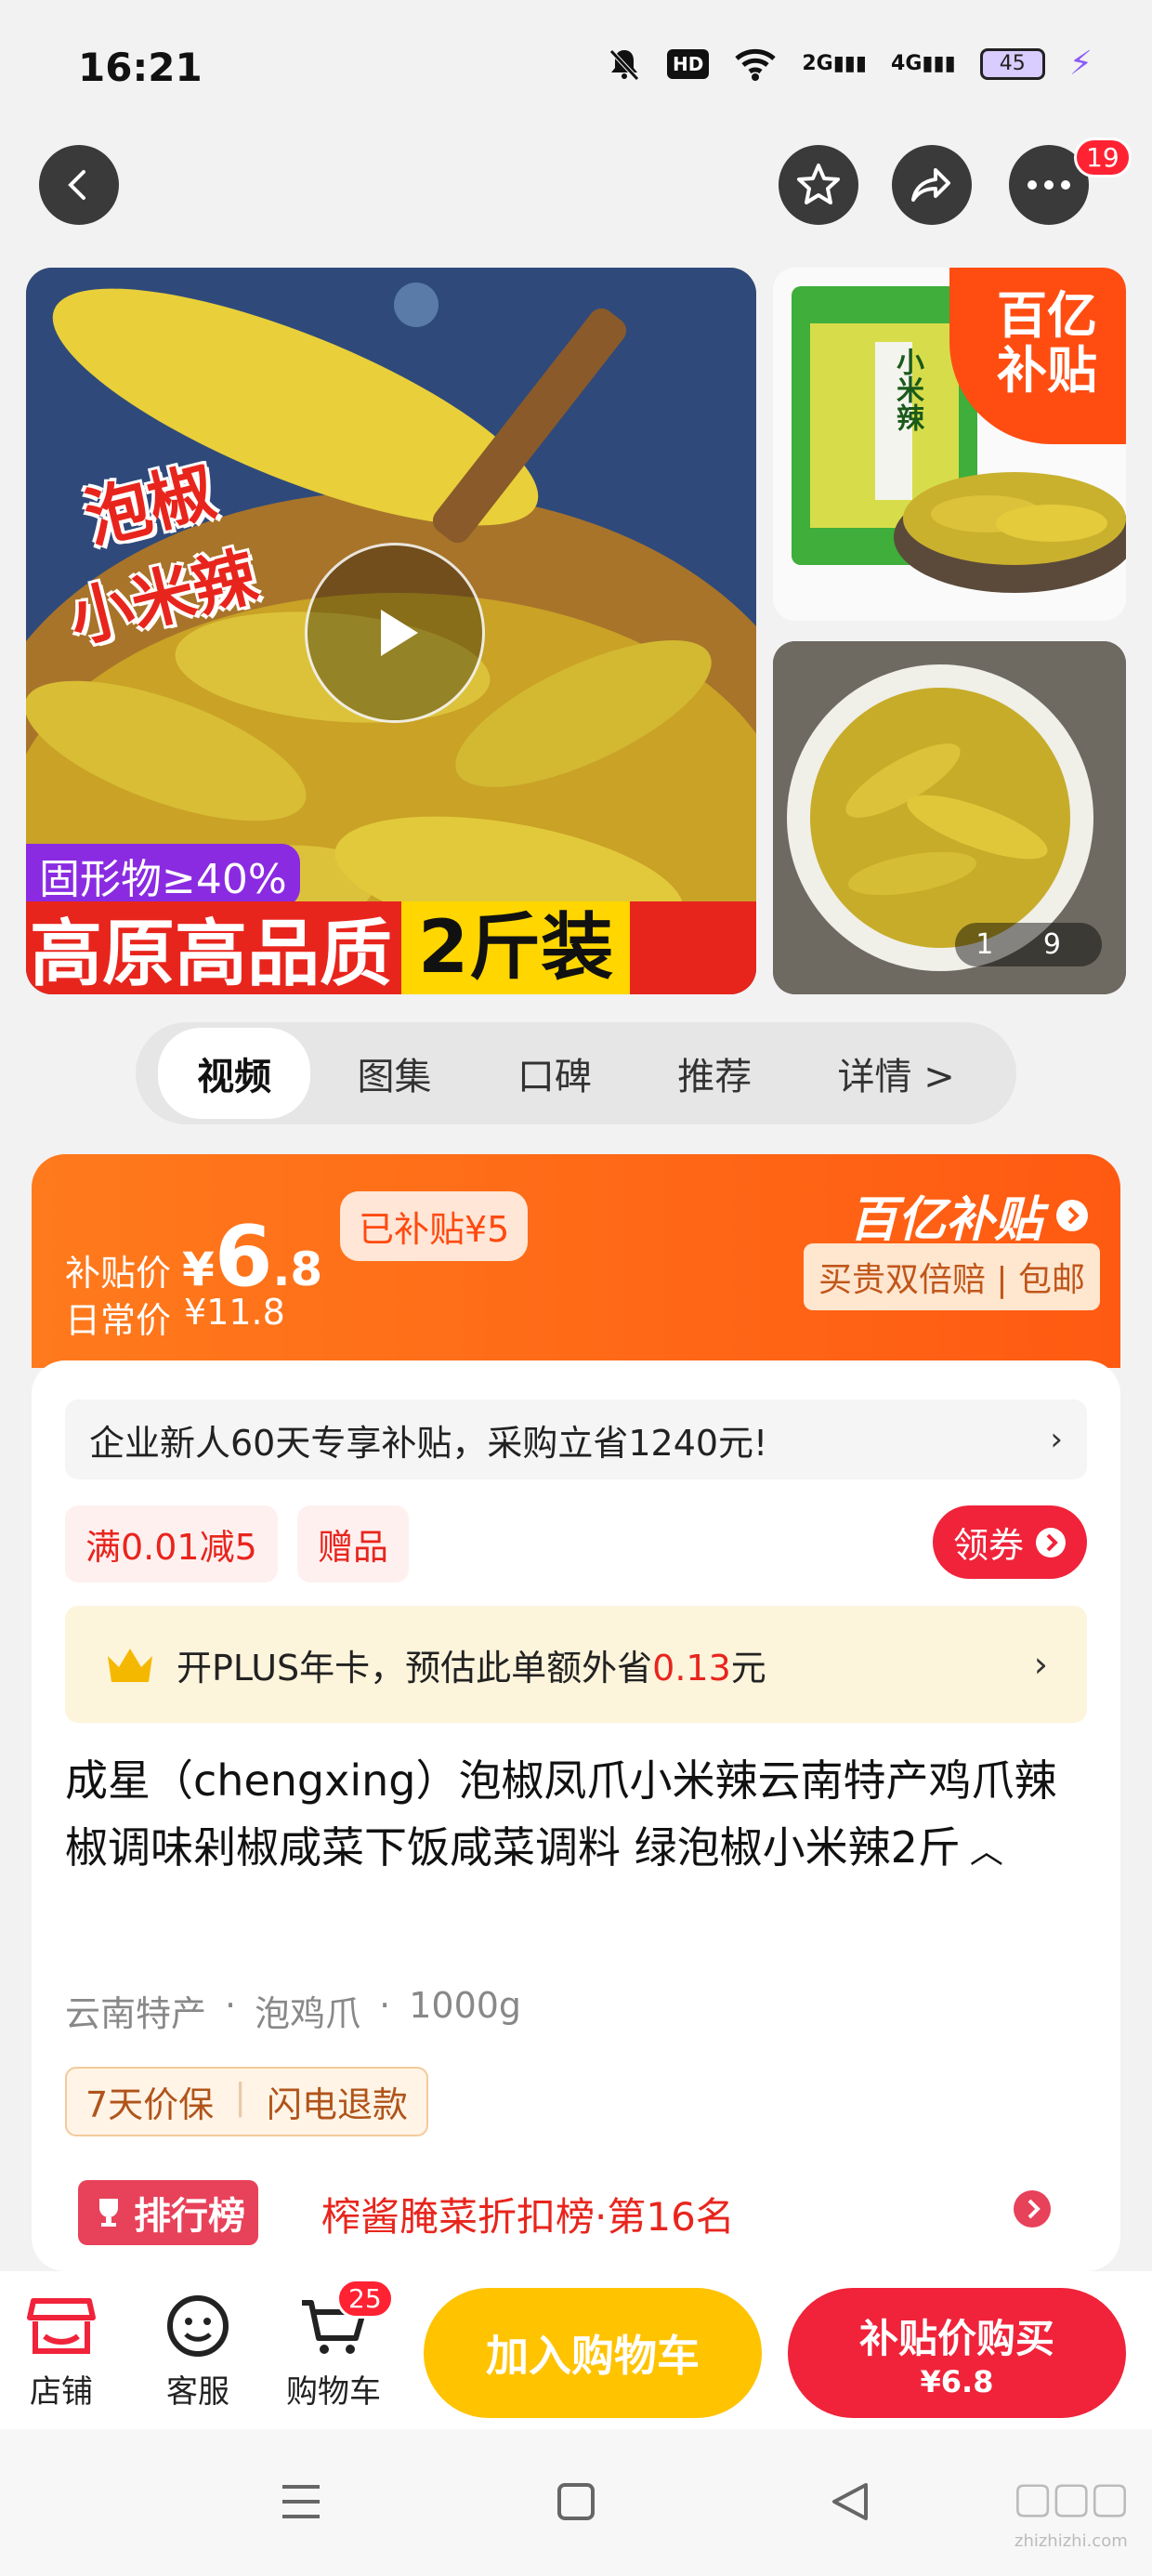 This screenshot has width=1152, height=2576. I want to click on cart-badge: 25, so click(365, 2299).